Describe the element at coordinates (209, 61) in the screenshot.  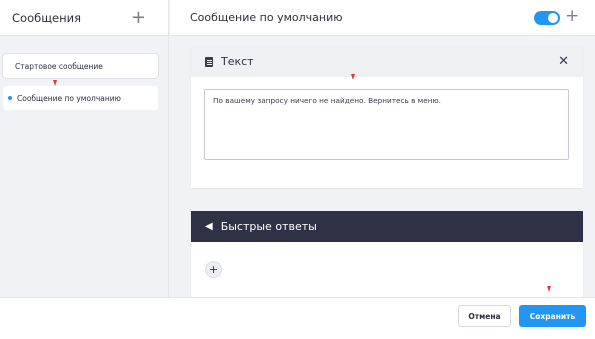
I see `document-icon` at that location.